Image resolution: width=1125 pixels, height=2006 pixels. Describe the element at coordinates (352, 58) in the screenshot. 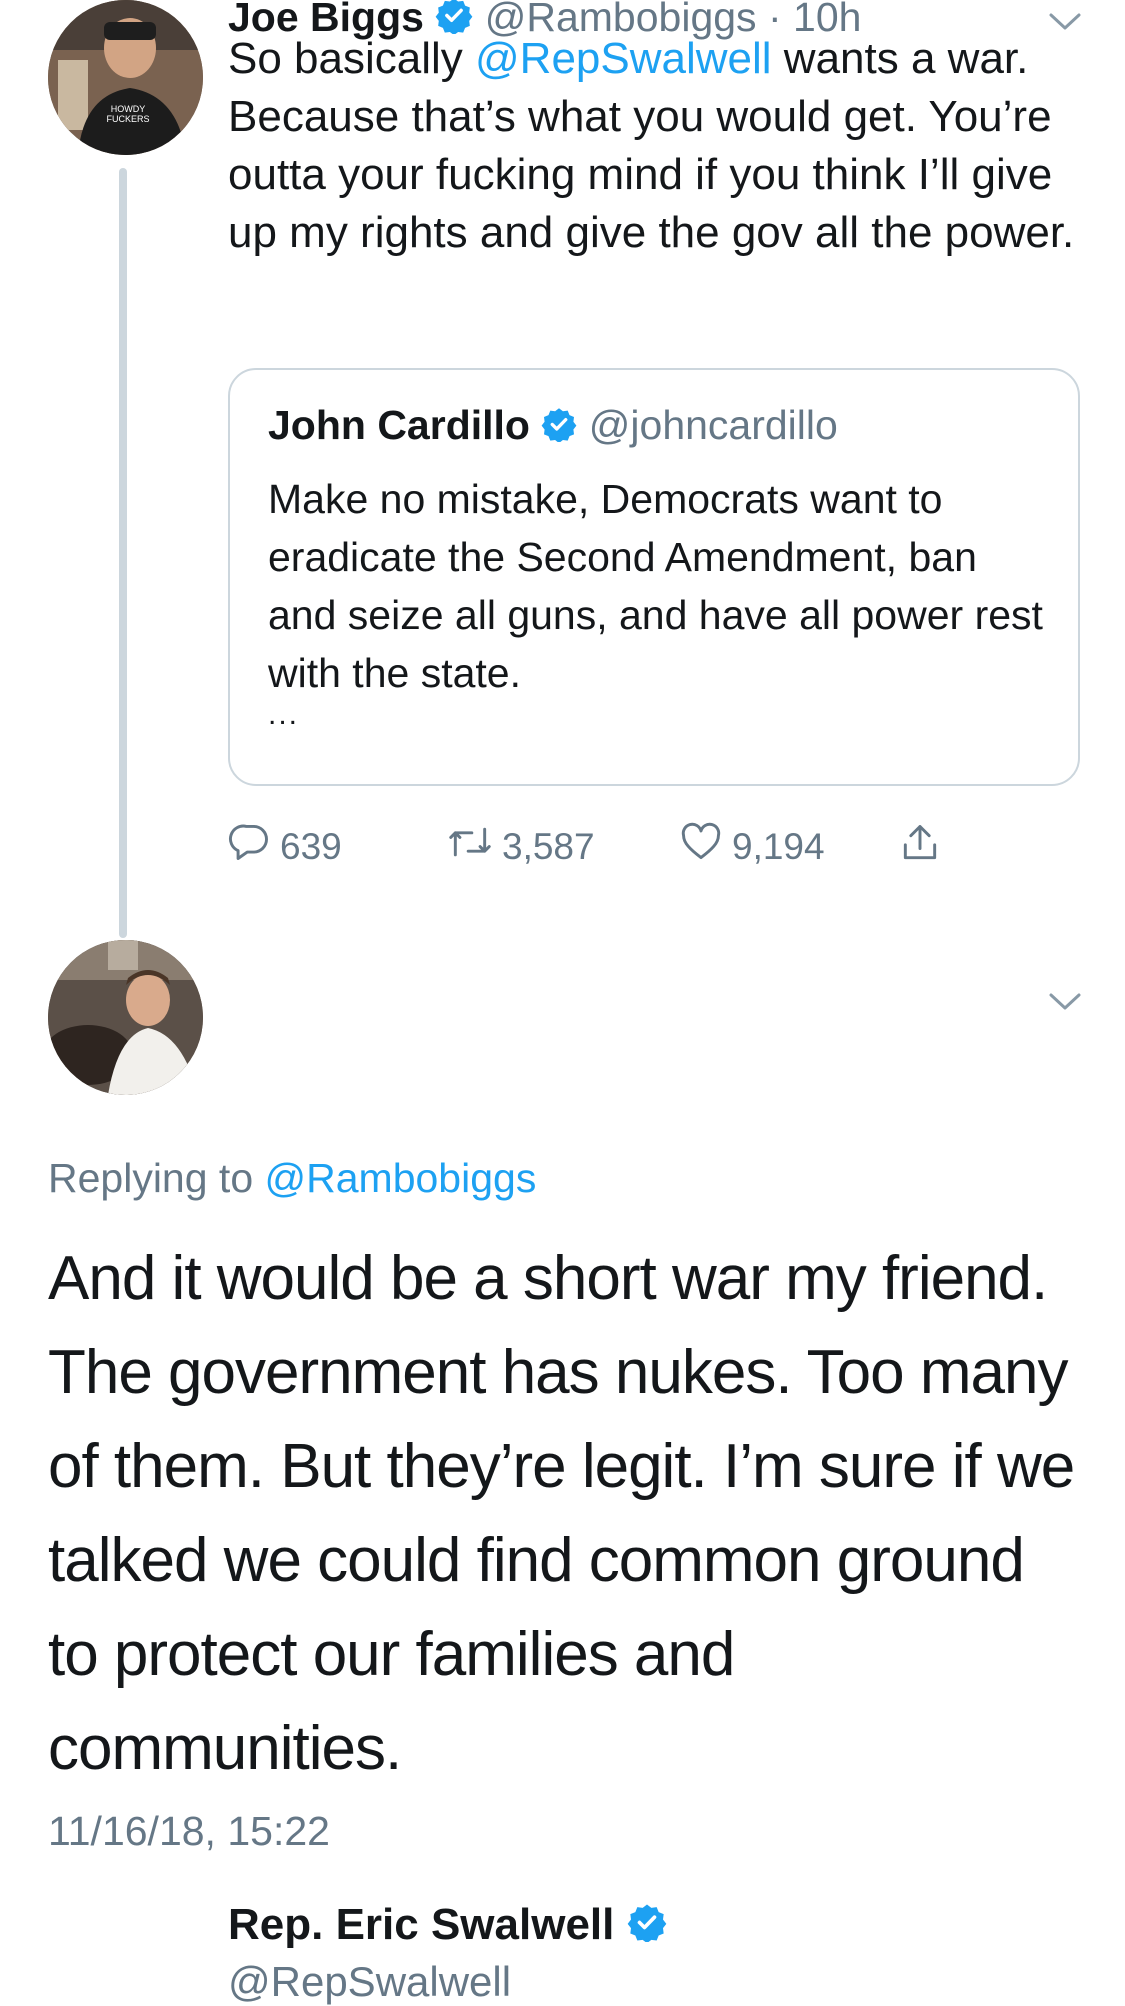

I see `tweet-text-before: So basically` at that location.